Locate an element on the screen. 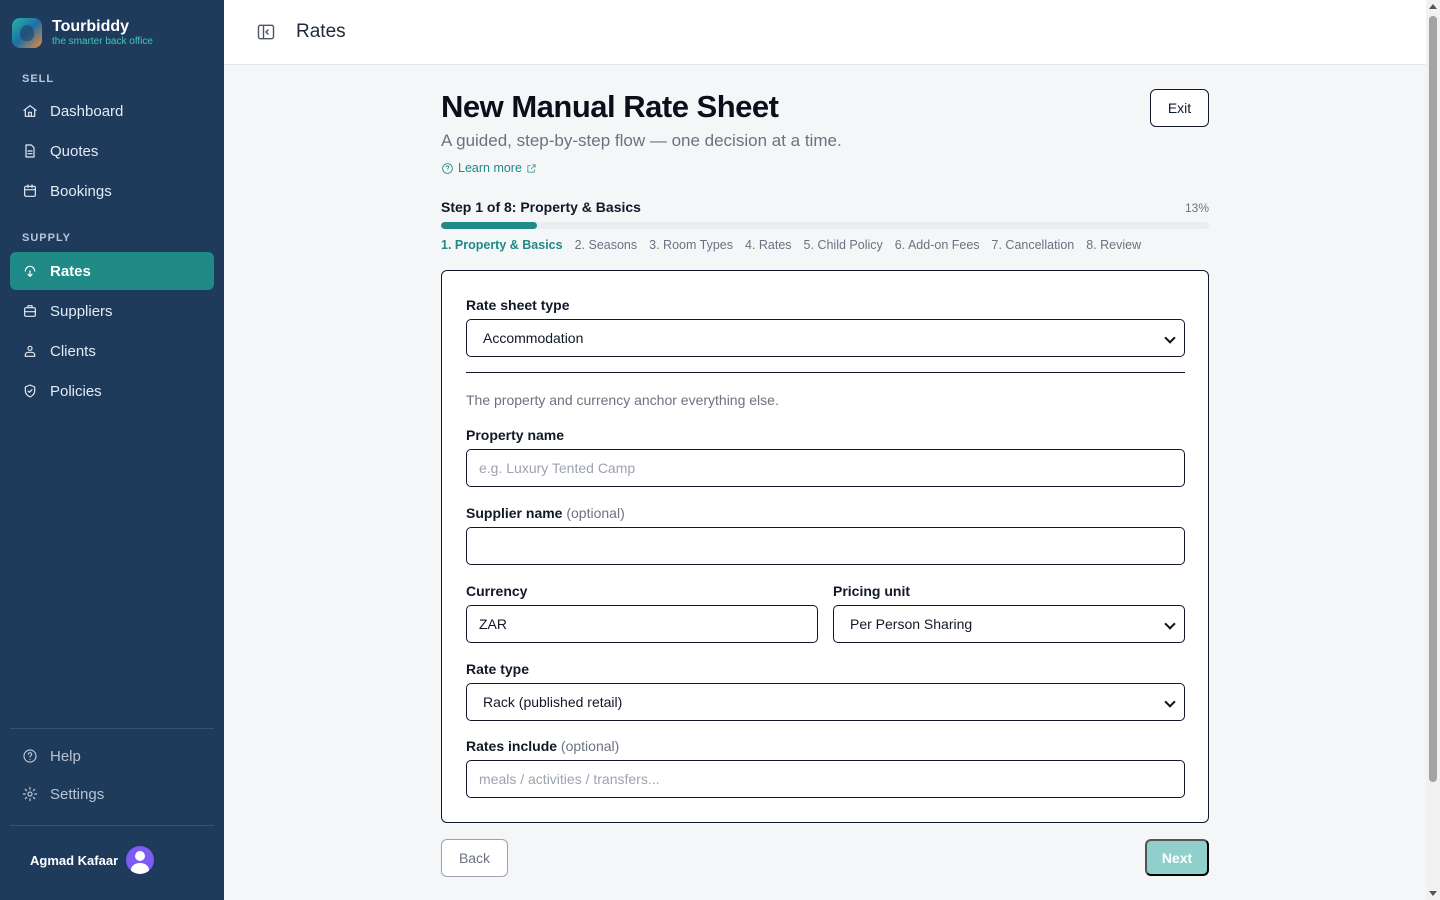 This screenshot has height=900, width=1440. home-icon is located at coordinates (30, 111).